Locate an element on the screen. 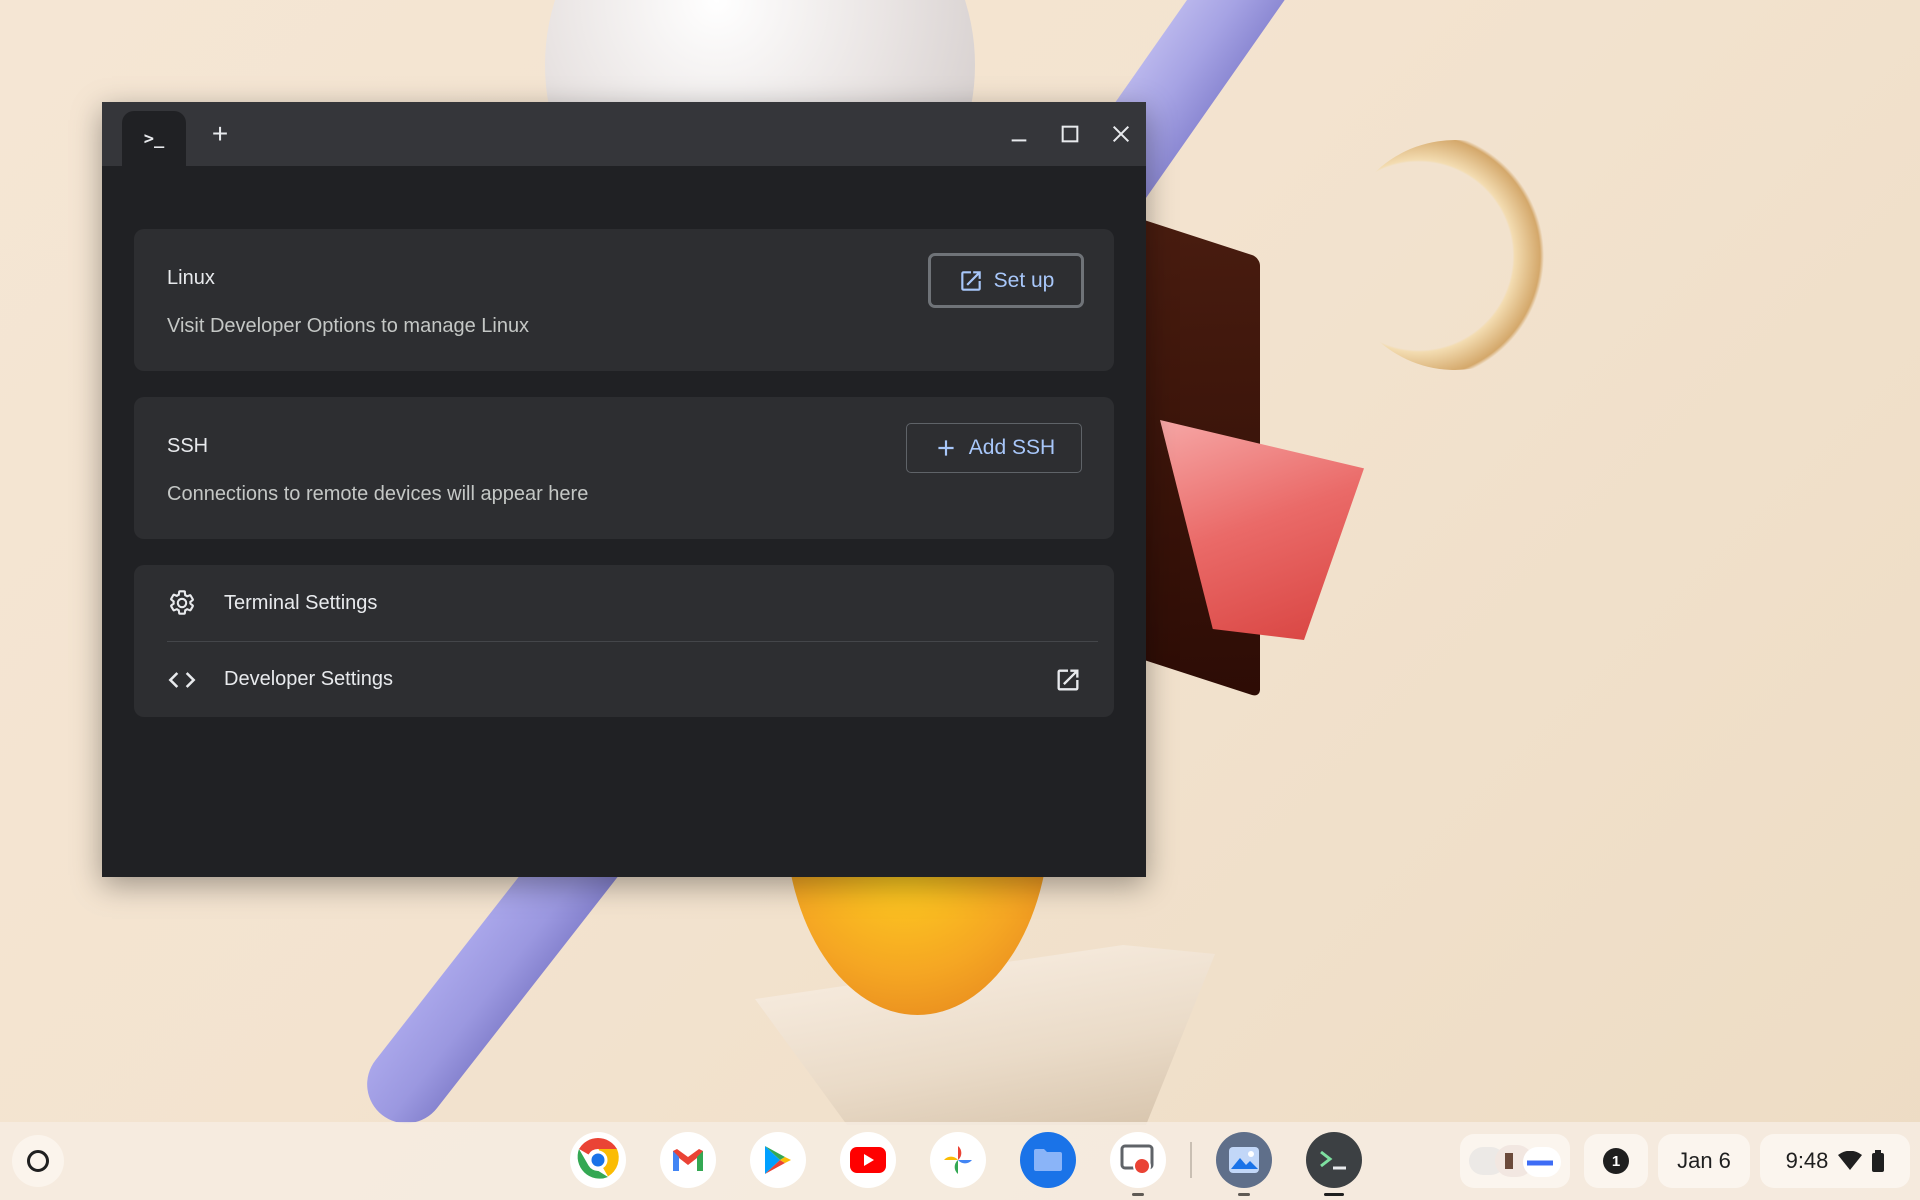  shelf: 1 Jan 6 9:48 is located at coordinates (960, 1161).